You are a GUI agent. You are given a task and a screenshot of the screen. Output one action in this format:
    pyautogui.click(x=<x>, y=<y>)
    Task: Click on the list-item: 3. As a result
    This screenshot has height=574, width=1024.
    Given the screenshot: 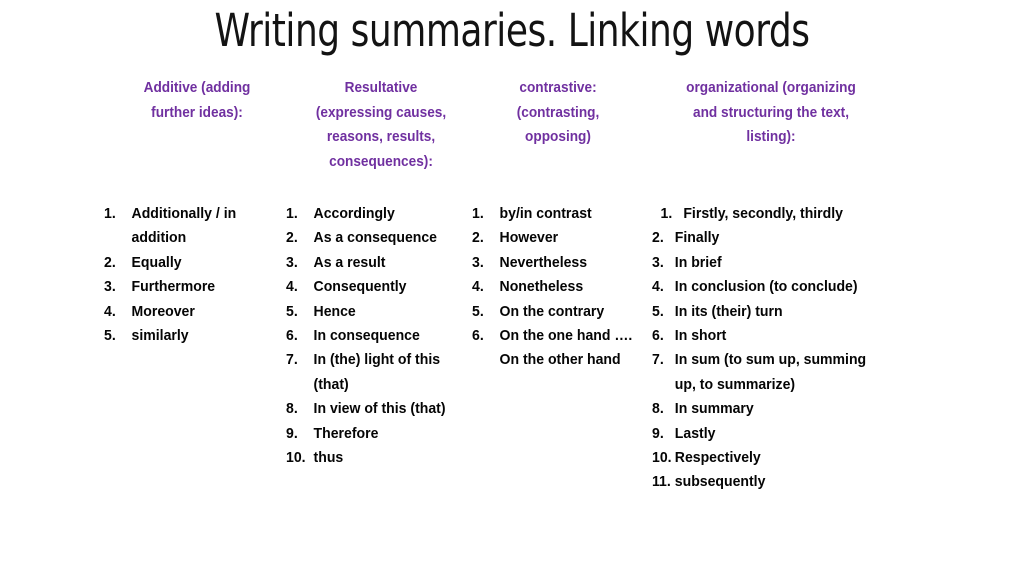 What is the action you would take?
    pyautogui.click(x=376, y=263)
    